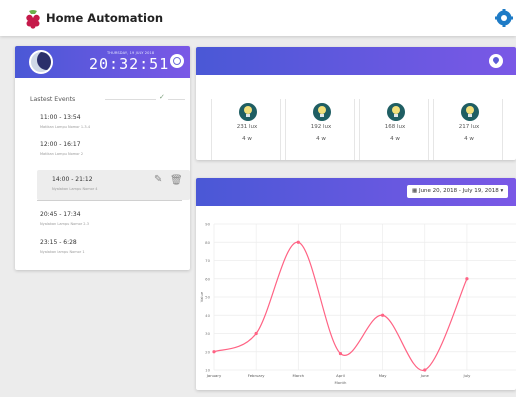 The height and width of the screenshot is (397, 516). I want to click on sensors-header, so click(356, 61).